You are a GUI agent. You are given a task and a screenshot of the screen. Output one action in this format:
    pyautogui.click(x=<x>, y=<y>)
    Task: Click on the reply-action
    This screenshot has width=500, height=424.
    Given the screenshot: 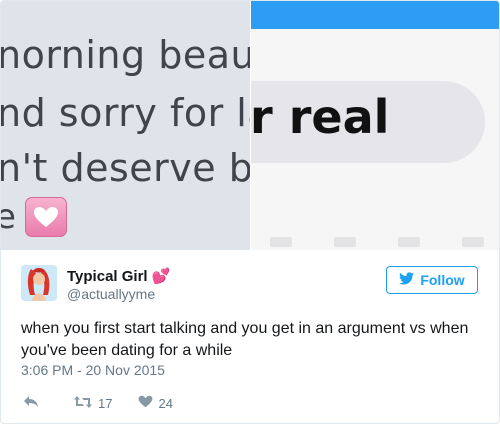 What is the action you would take?
    pyautogui.click(x=31, y=403)
    